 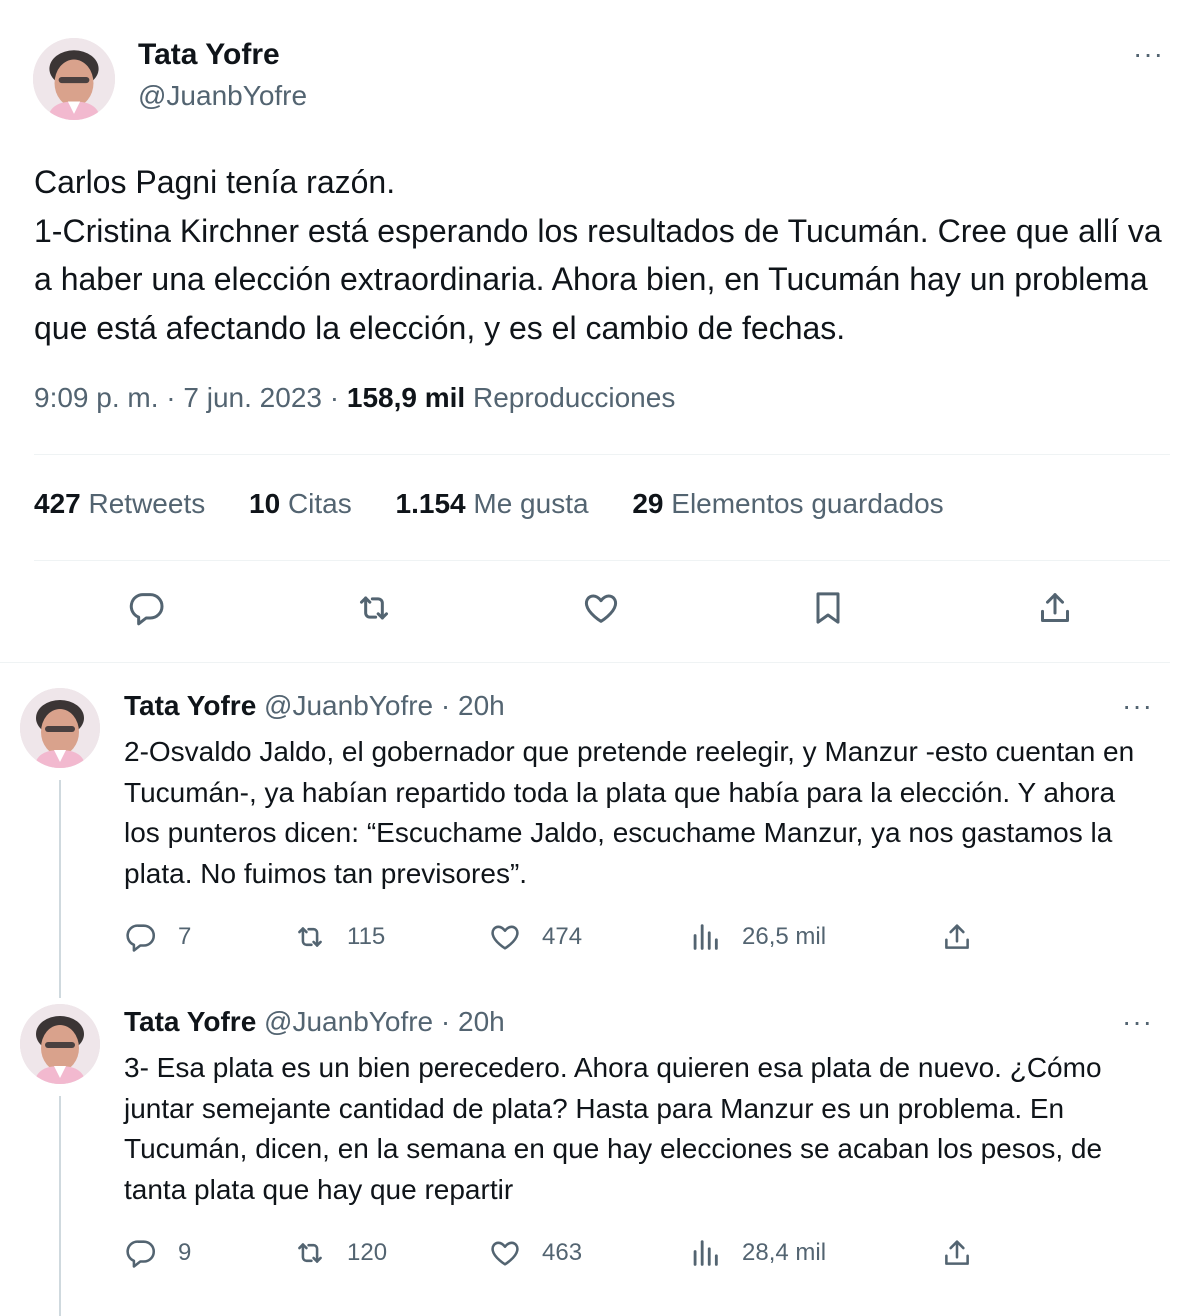 I want to click on views-button: 26,5 mil, so click(x=757, y=937).